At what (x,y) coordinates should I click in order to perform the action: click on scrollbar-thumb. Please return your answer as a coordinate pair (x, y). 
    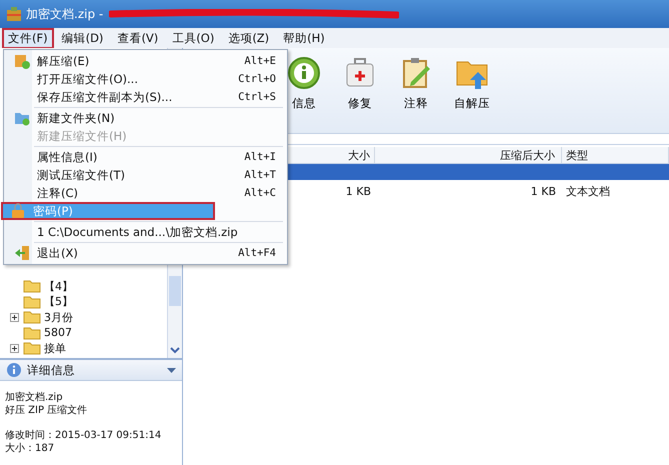
    Looking at the image, I should click on (175, 291).